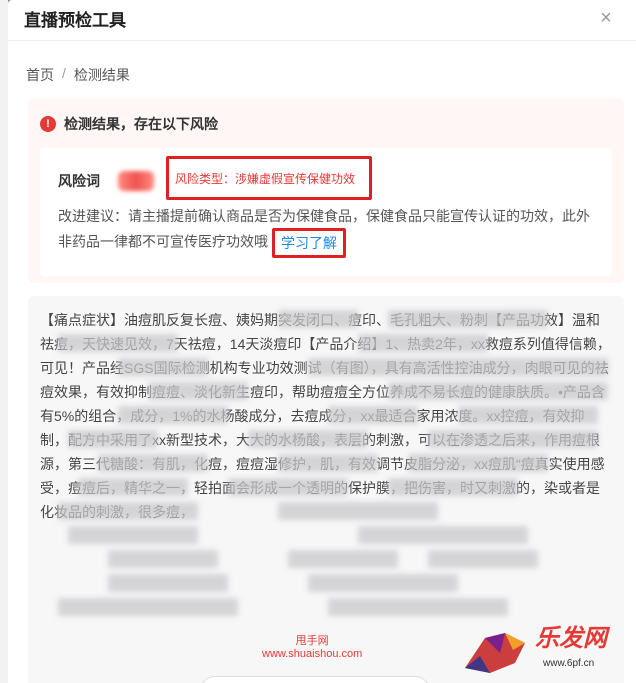  What do you see at coordinates (48, 124) in the screenshot?
I see `warning-icon: !` at bounding box center [48, 124].